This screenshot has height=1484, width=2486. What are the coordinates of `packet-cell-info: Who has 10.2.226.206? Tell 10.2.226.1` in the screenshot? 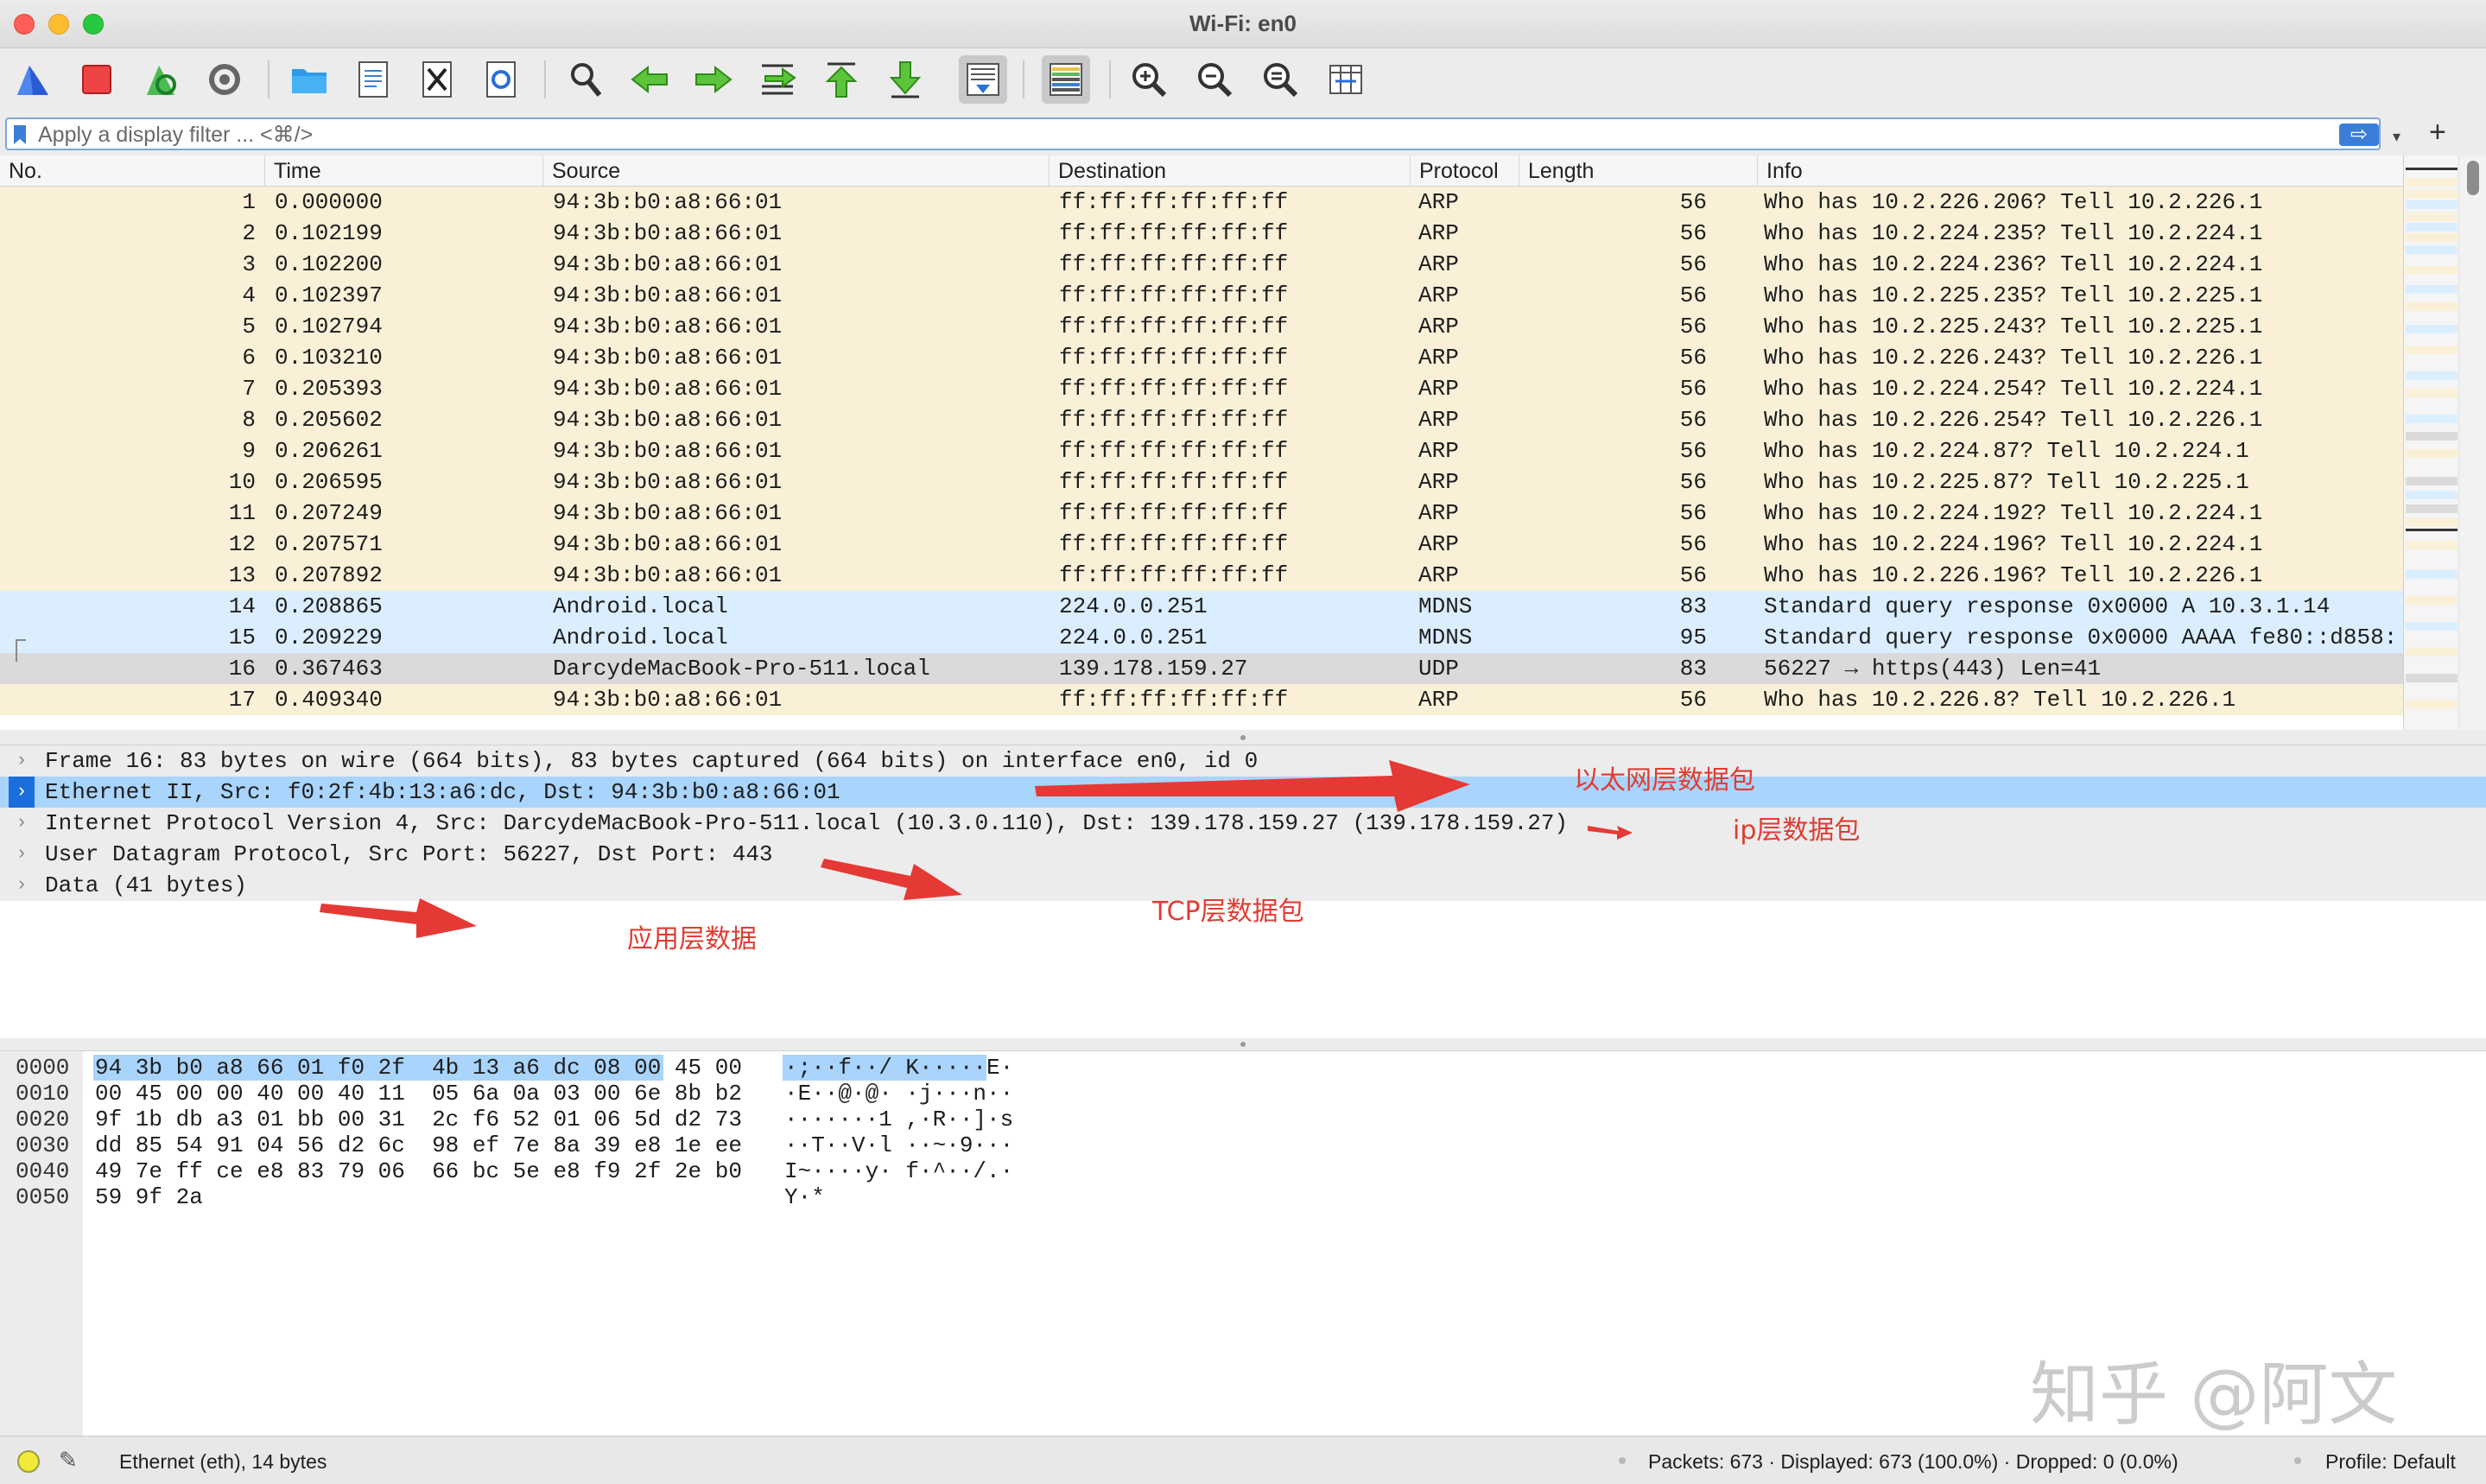 It's located at (2013, 202).